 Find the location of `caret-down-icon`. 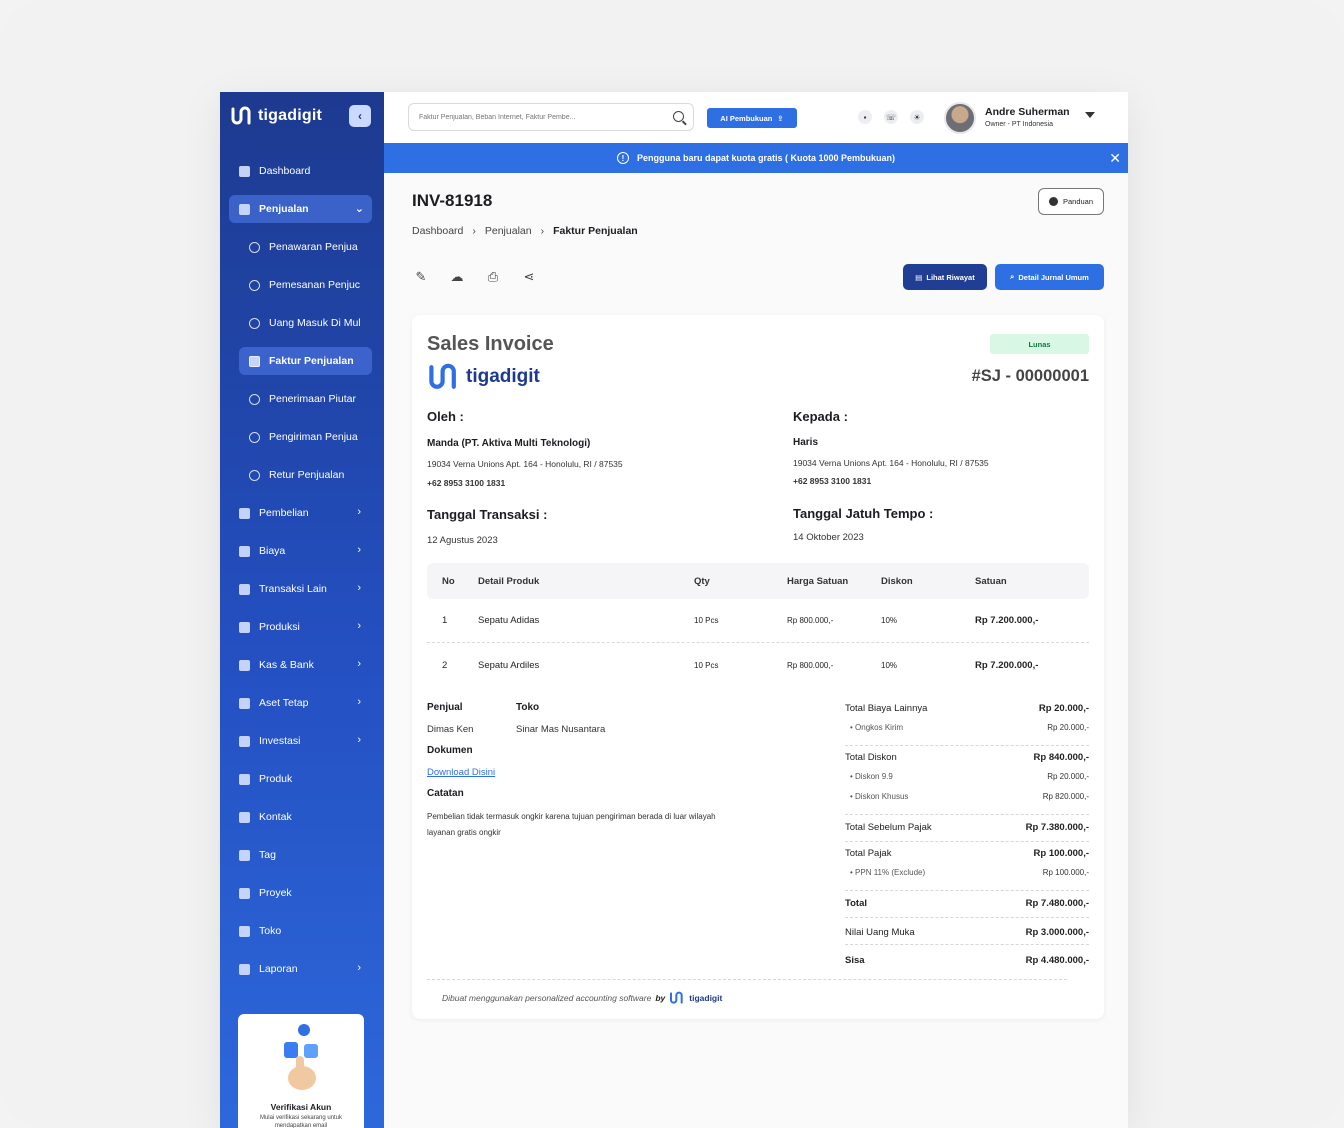

caret-down-icon is located at coordinates (1090, 115).